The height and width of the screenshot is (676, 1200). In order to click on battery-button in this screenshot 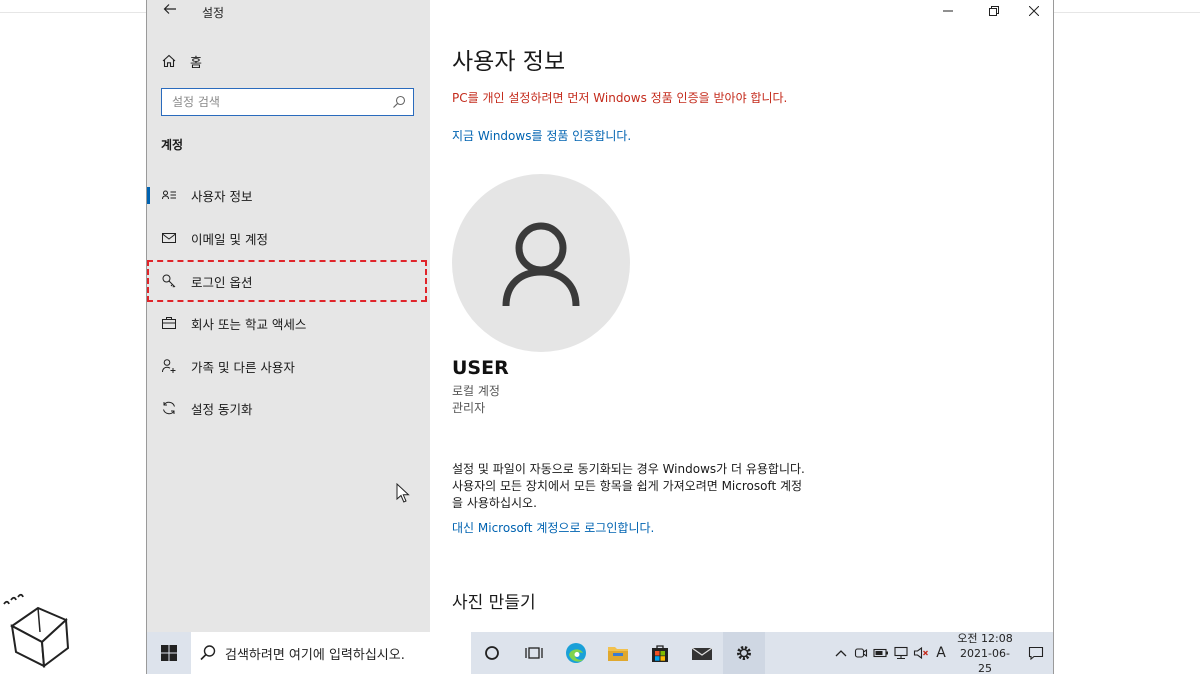, I will do `click(881, 653)`.